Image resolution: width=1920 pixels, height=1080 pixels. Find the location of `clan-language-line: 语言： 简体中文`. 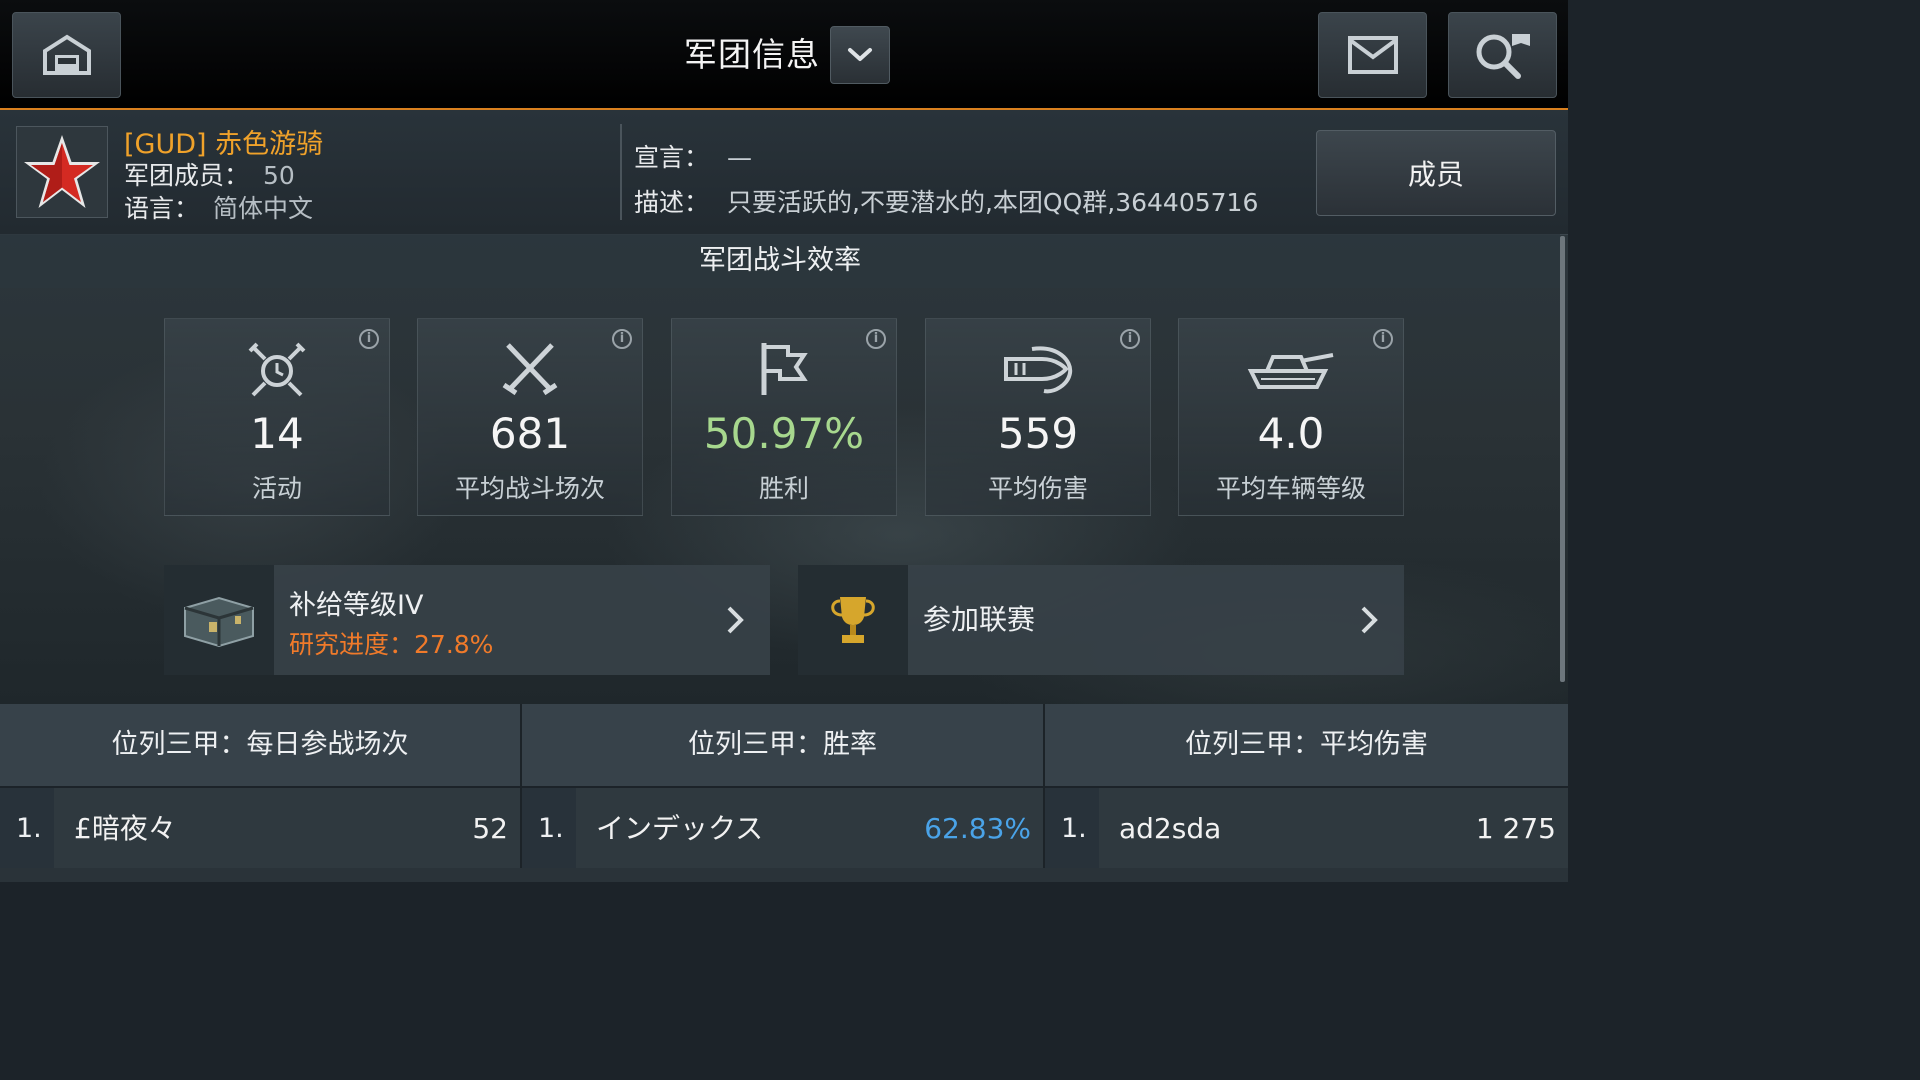

clan-language-line: 语言： 简体中文 is located at coordinates (218, 207).